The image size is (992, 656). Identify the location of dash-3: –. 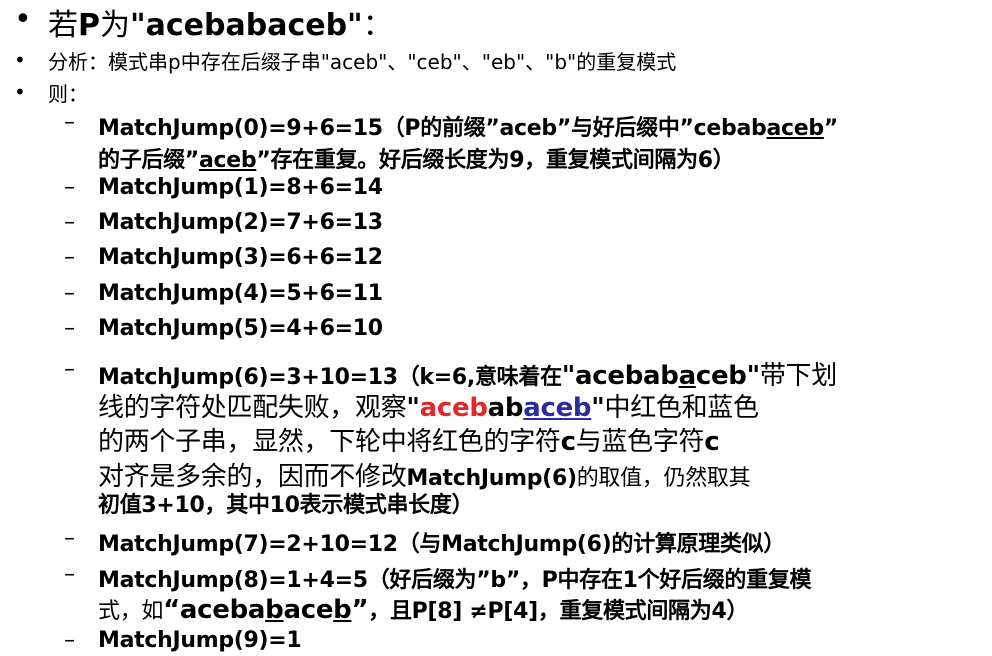
(69, 257).